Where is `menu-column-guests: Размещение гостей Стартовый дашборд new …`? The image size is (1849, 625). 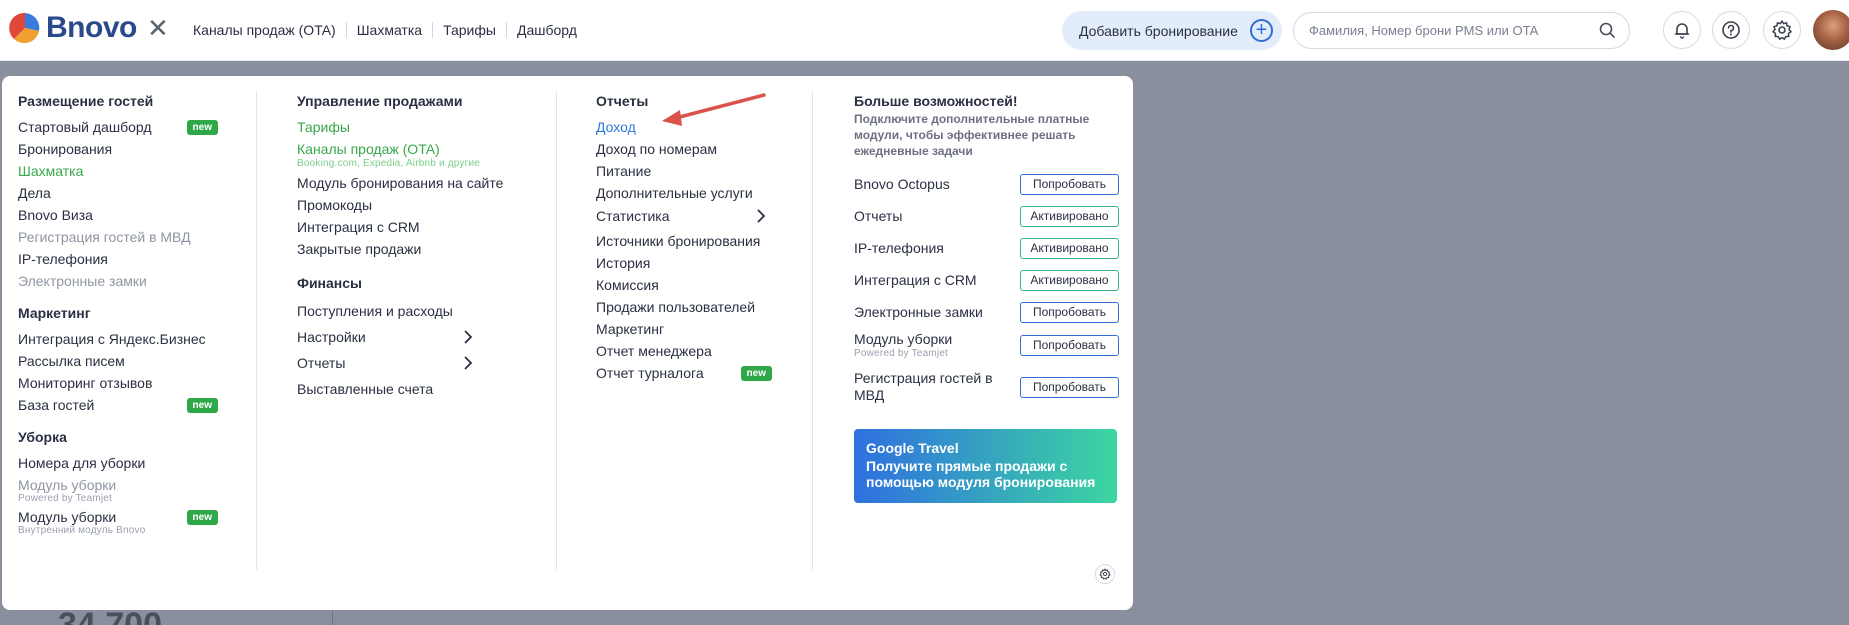 menu-column-guests: Размещение гостей Стартовый дашборд new … is located at coordinates (118, 314).